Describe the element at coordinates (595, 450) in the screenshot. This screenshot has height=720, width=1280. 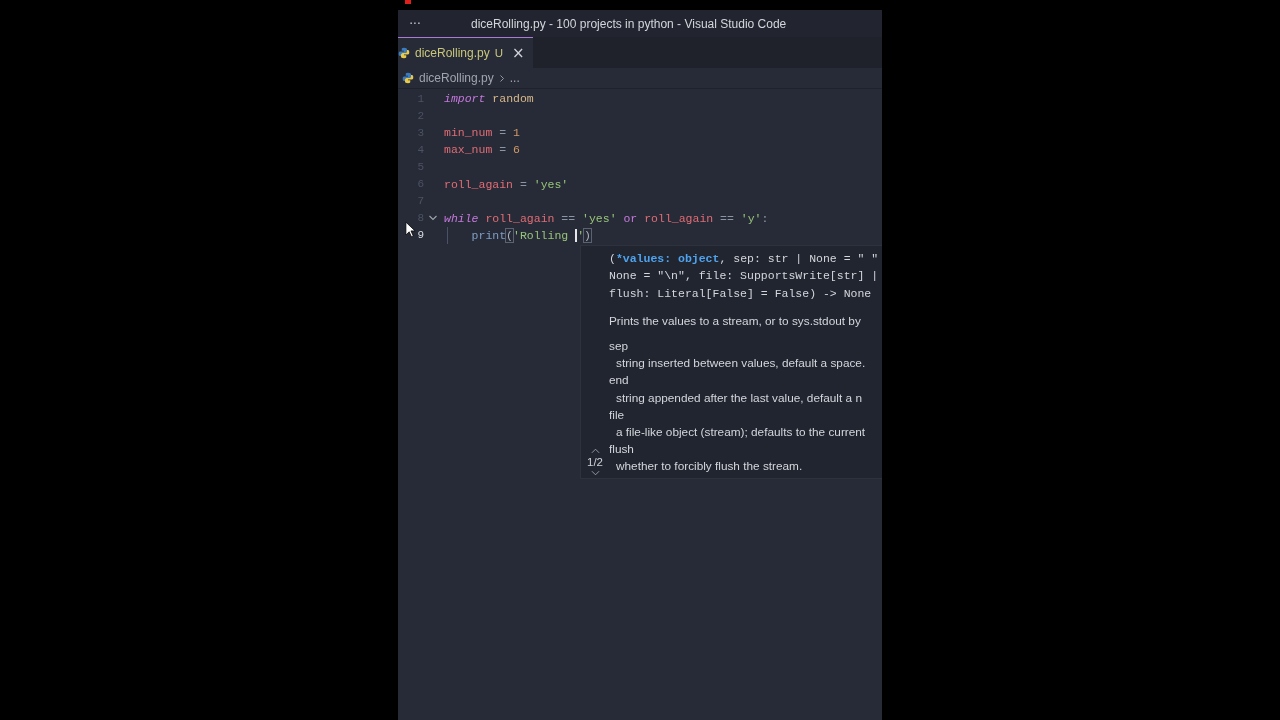
I see `chevron-up-icon` at that location.